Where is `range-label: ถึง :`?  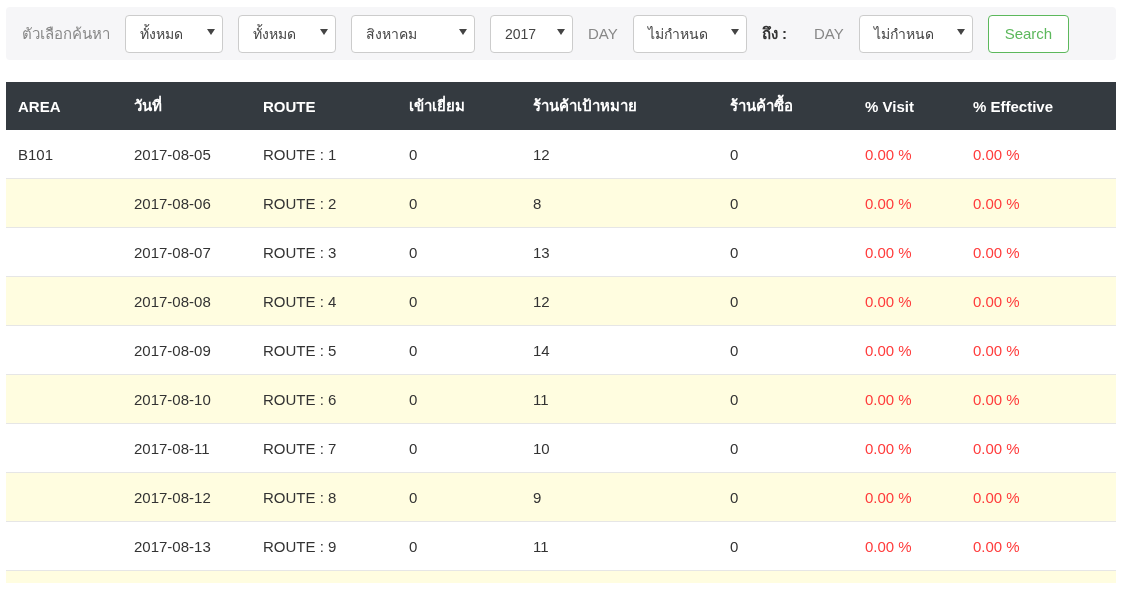
range-label: ถึง : is located at coordinates (774, 33).